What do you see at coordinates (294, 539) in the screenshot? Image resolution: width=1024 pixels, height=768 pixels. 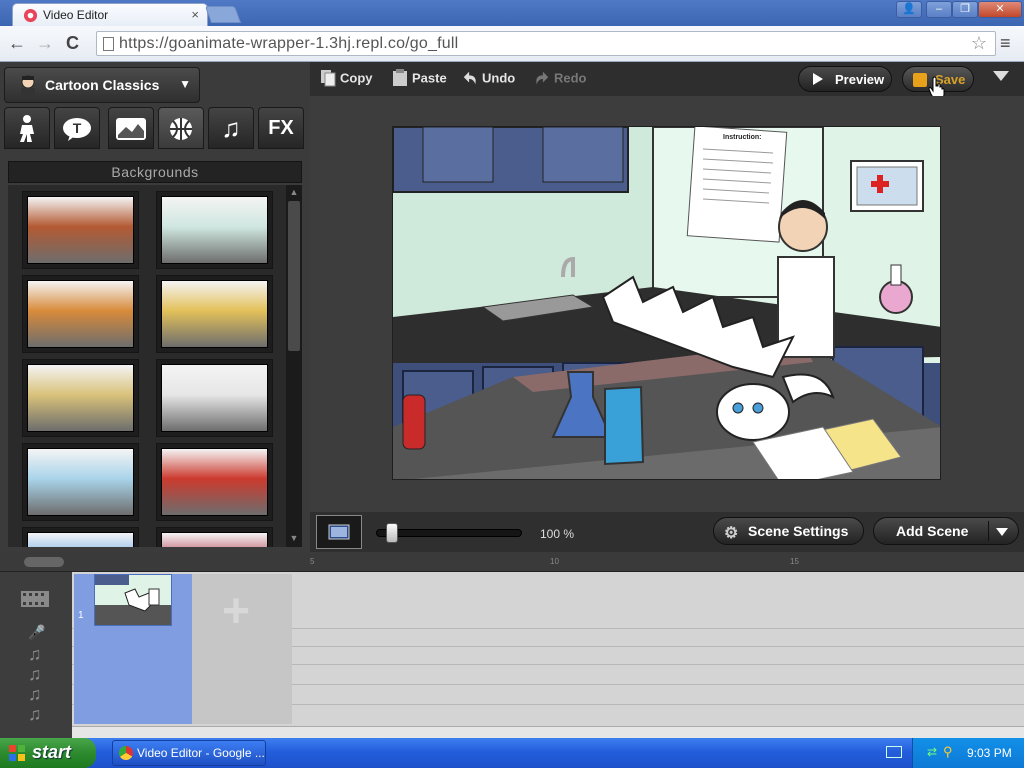 I see `scroll-down-icon: ▼` at bounding box center [294, 539].